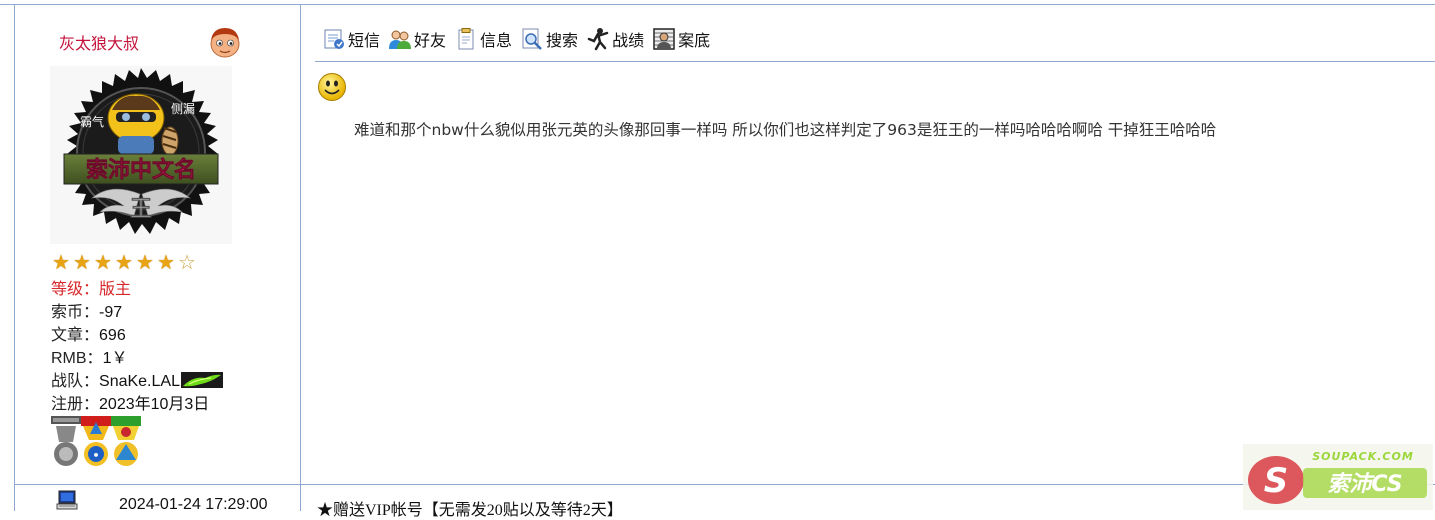 Image resolution: width=1435 pixels, height=520 pixels. Describe the element at coordinates (332, 87) in the screenshot. I see `smiley-icon` at that location.